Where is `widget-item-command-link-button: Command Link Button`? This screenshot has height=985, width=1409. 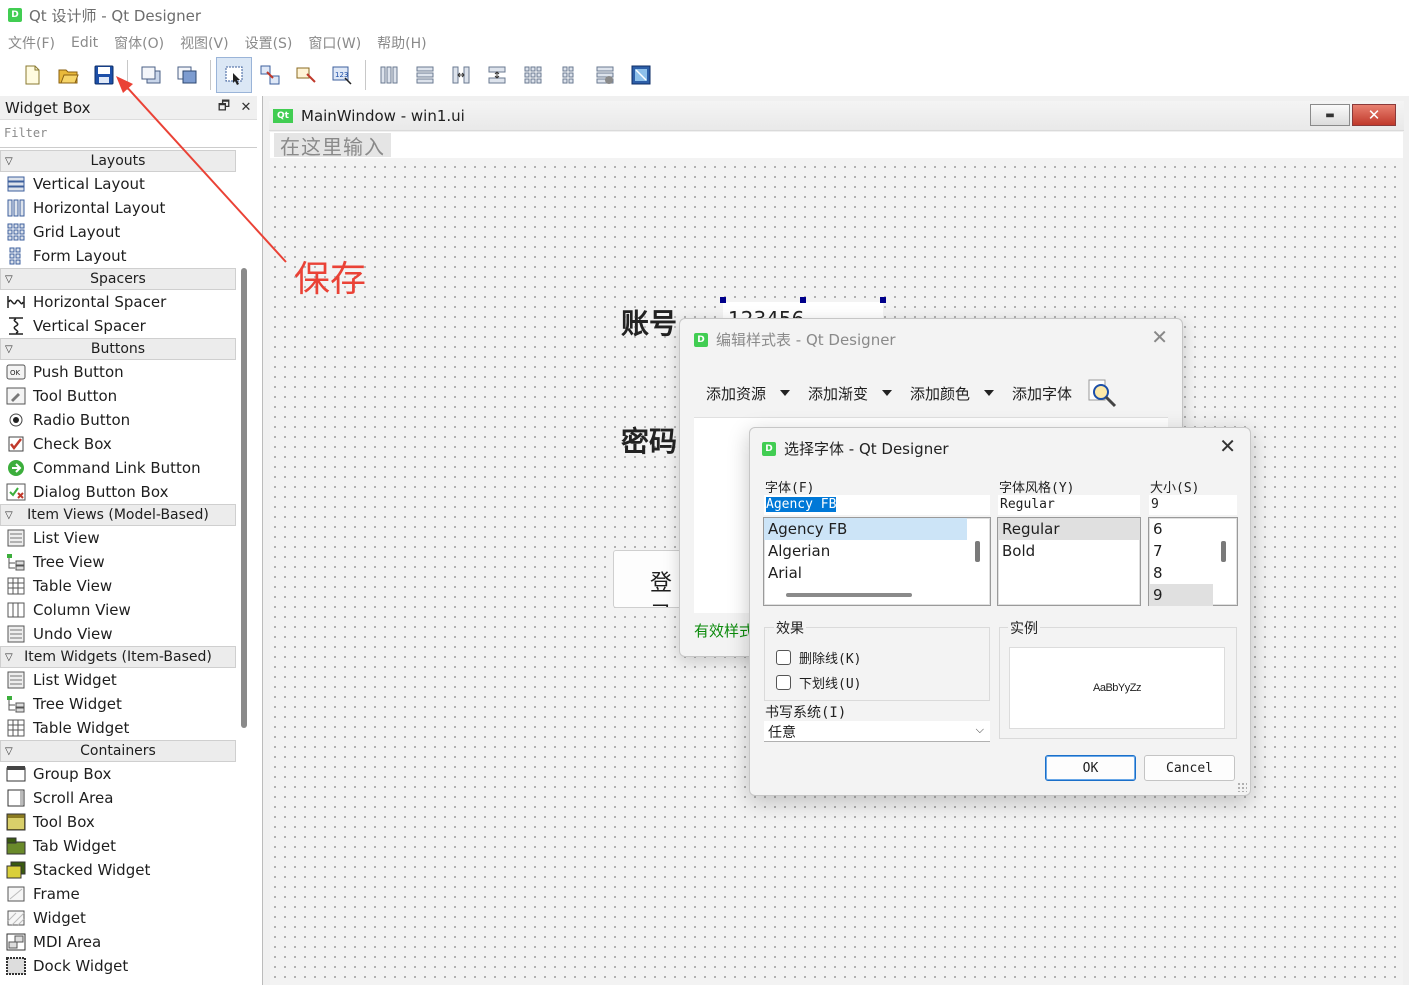 widget-item-command-link-button: Command Link Button is located at coordinates (118, 468).